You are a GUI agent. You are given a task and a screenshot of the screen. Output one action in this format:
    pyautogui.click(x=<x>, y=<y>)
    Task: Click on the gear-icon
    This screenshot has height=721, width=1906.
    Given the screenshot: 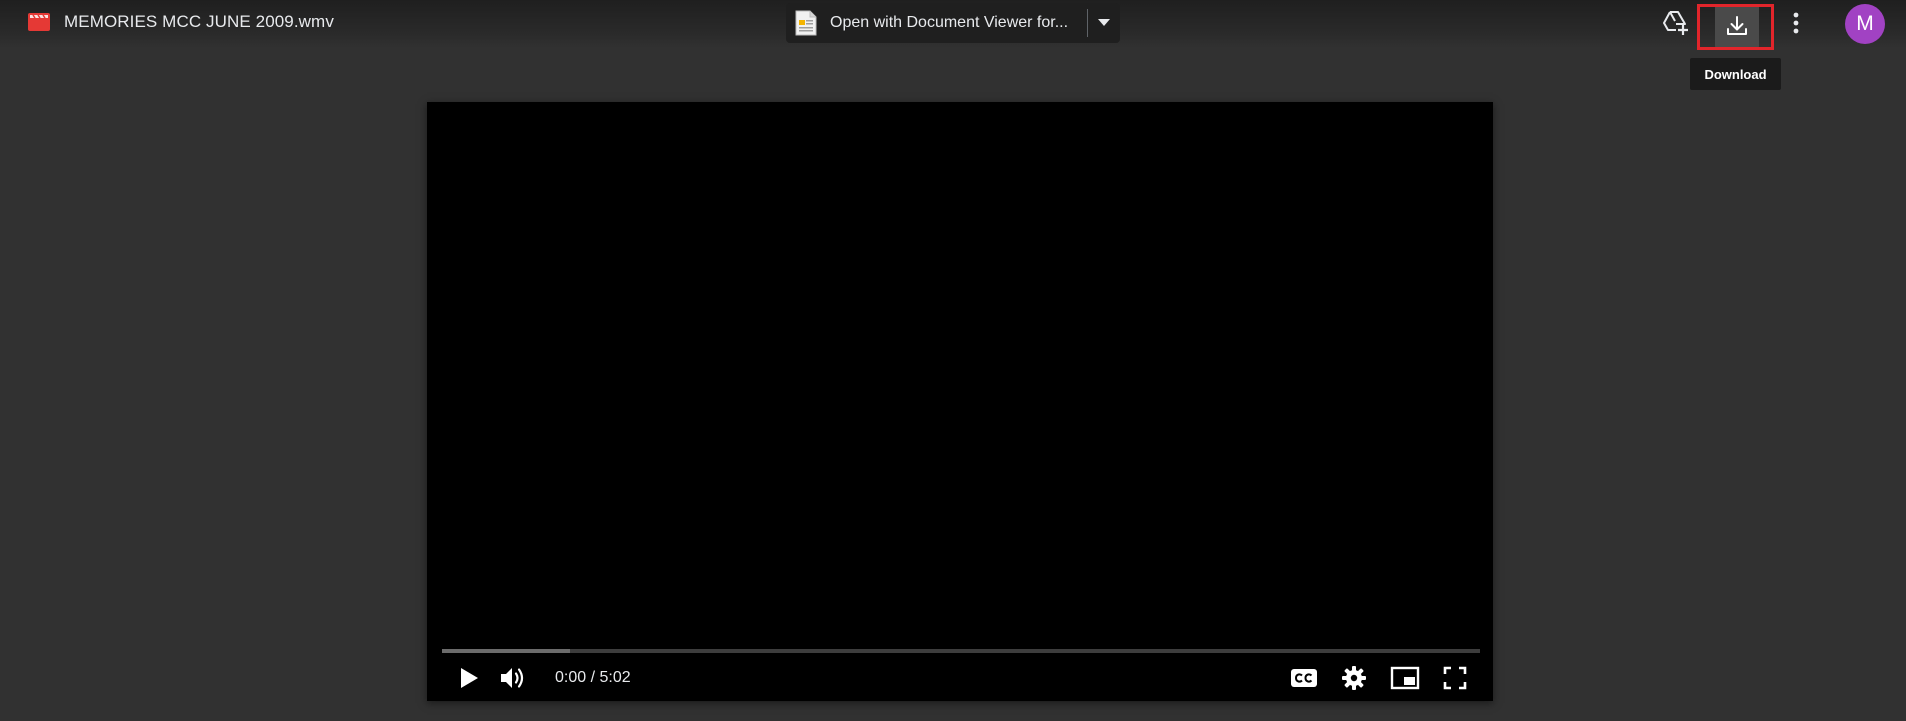 What is the action you would take?
    pyautogui.click(x=1354, y=678)
    